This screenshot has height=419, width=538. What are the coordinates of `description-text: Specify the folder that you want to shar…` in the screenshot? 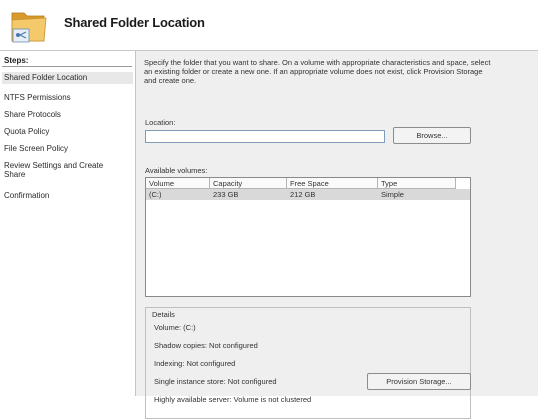 It's located at (317, 71).